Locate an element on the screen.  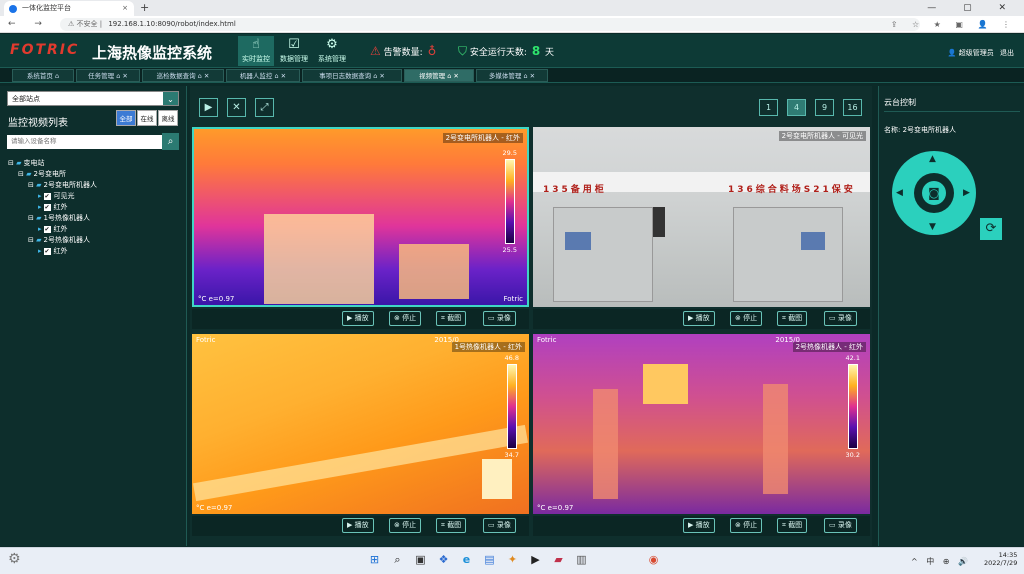
tree-leaf: ▸ ✔ 可见光 is located at coordinates (56, 196).